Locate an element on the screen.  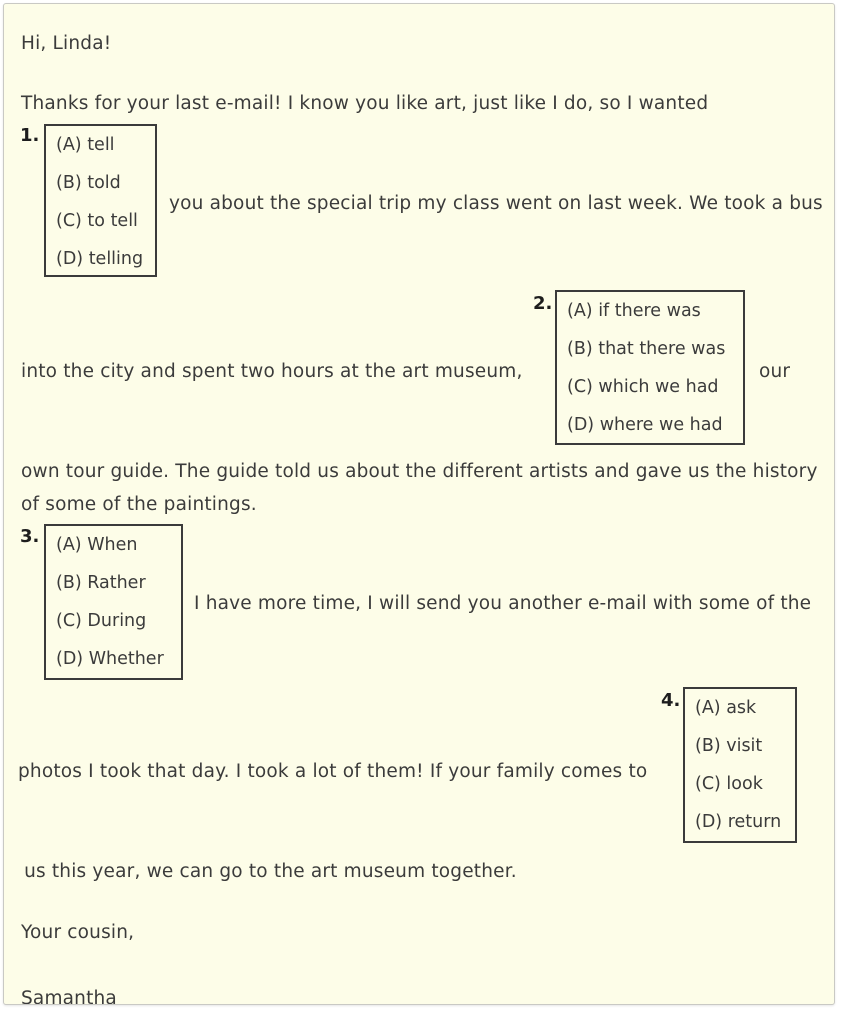
option-1-d: (D) telling is located at coordinates (100, 259).